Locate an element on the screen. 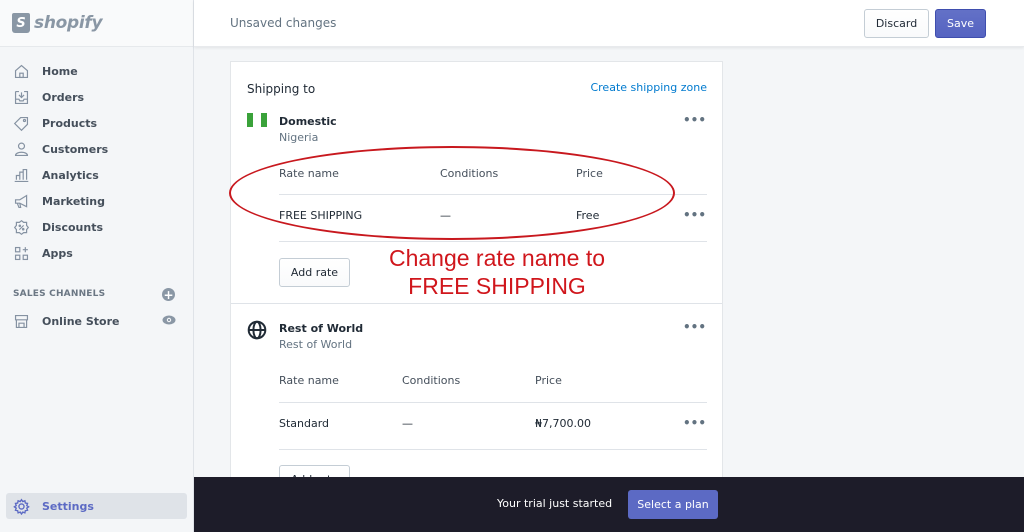 This screenshot has height=532, width=1024. add-sales-channel-icon: + is located at coordinates (168, 294).